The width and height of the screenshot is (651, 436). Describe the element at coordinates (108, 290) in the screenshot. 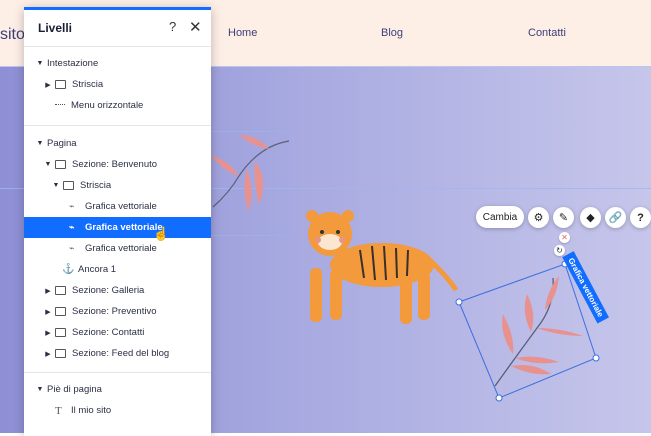

I see `layer-label: Sezione: Galleria` at that location.